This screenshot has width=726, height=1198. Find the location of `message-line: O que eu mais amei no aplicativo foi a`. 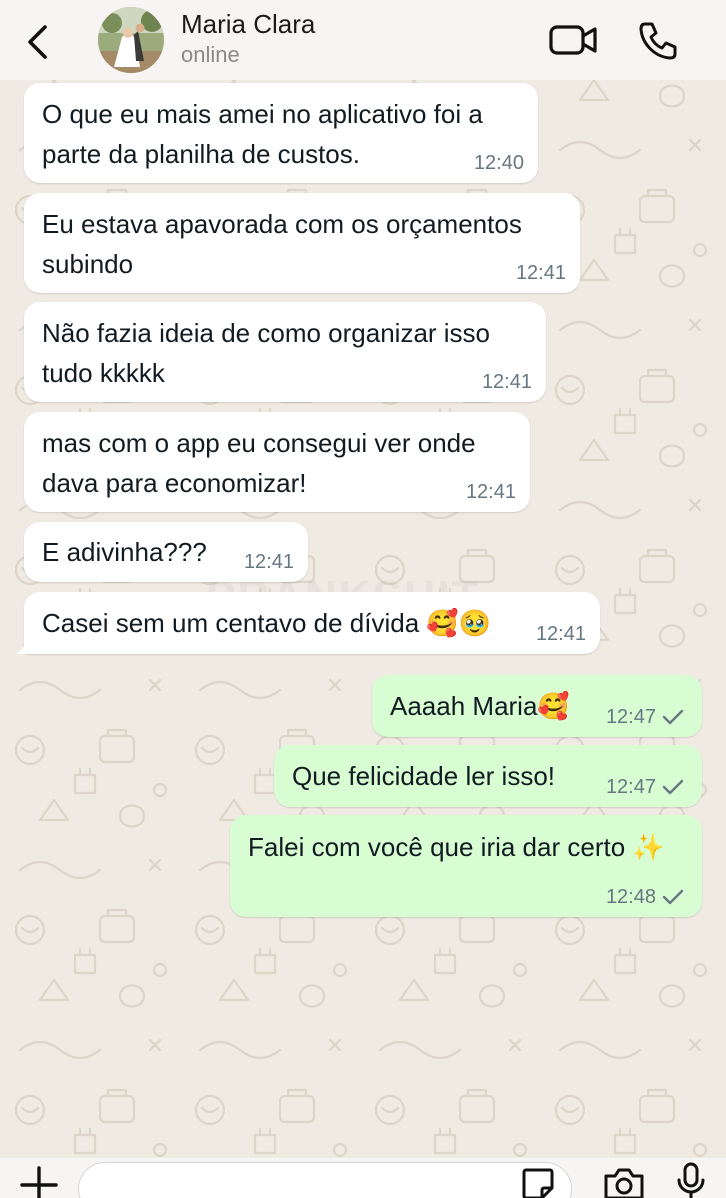

message-line: O que eu mais amei no aplicativo foi a is located at coordinates (262, 114).